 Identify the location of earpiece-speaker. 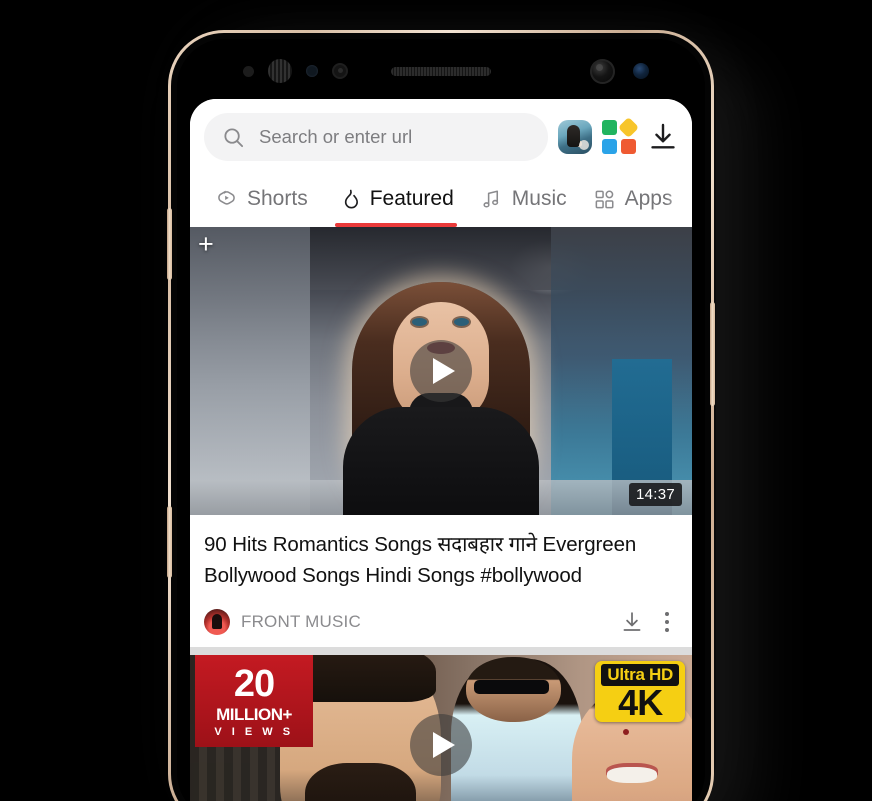
(441, 71).